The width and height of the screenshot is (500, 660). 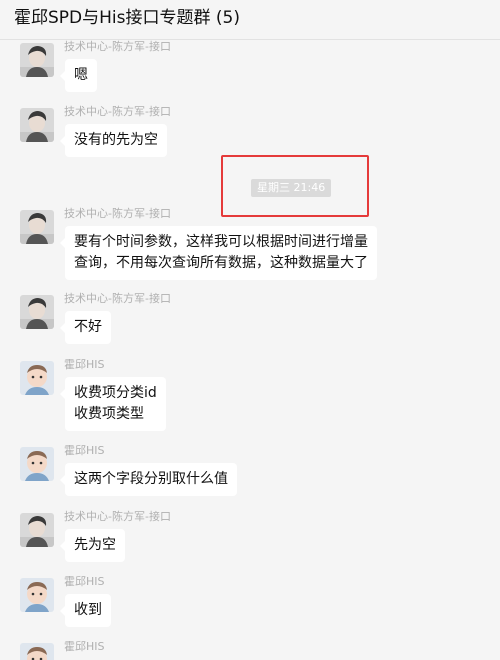 I want to click on message-bubble: 收费项分类id 收费项类型, so click(x=113, y=404).